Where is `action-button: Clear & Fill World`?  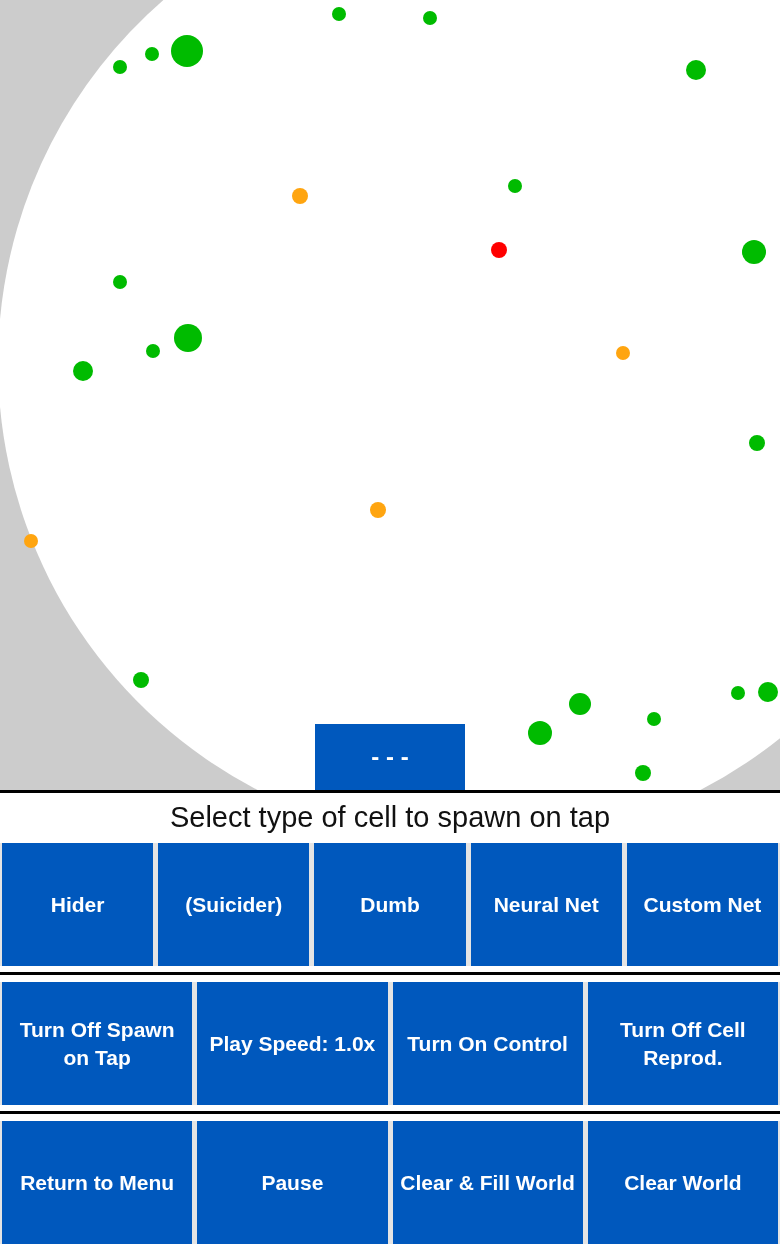
action-button: Clear & Fill World is located at coordinates (487, 1182).